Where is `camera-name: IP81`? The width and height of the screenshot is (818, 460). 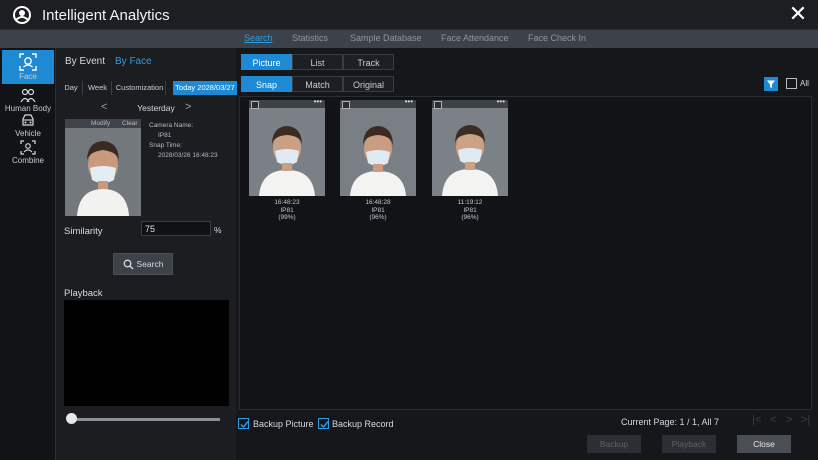
camera-name: IP81 is located at coordinates (165, 135).